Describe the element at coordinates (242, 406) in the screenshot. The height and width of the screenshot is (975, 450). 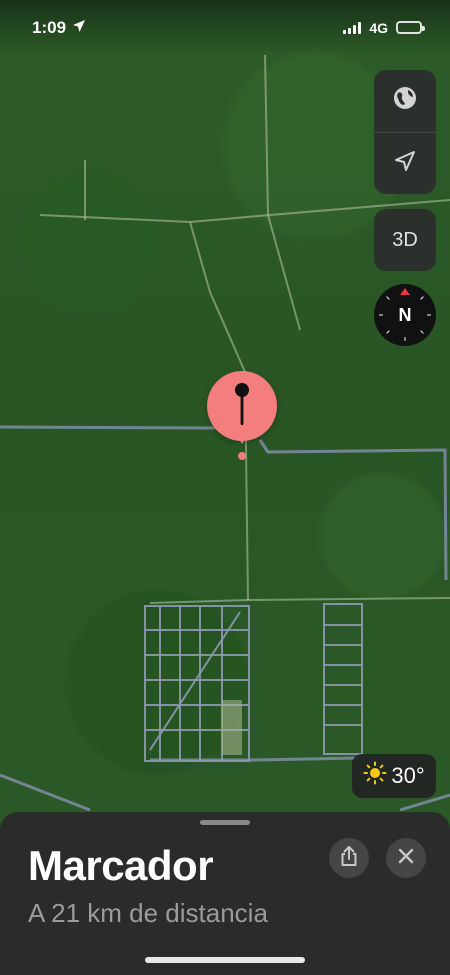
I see `pin-icon` at that location.